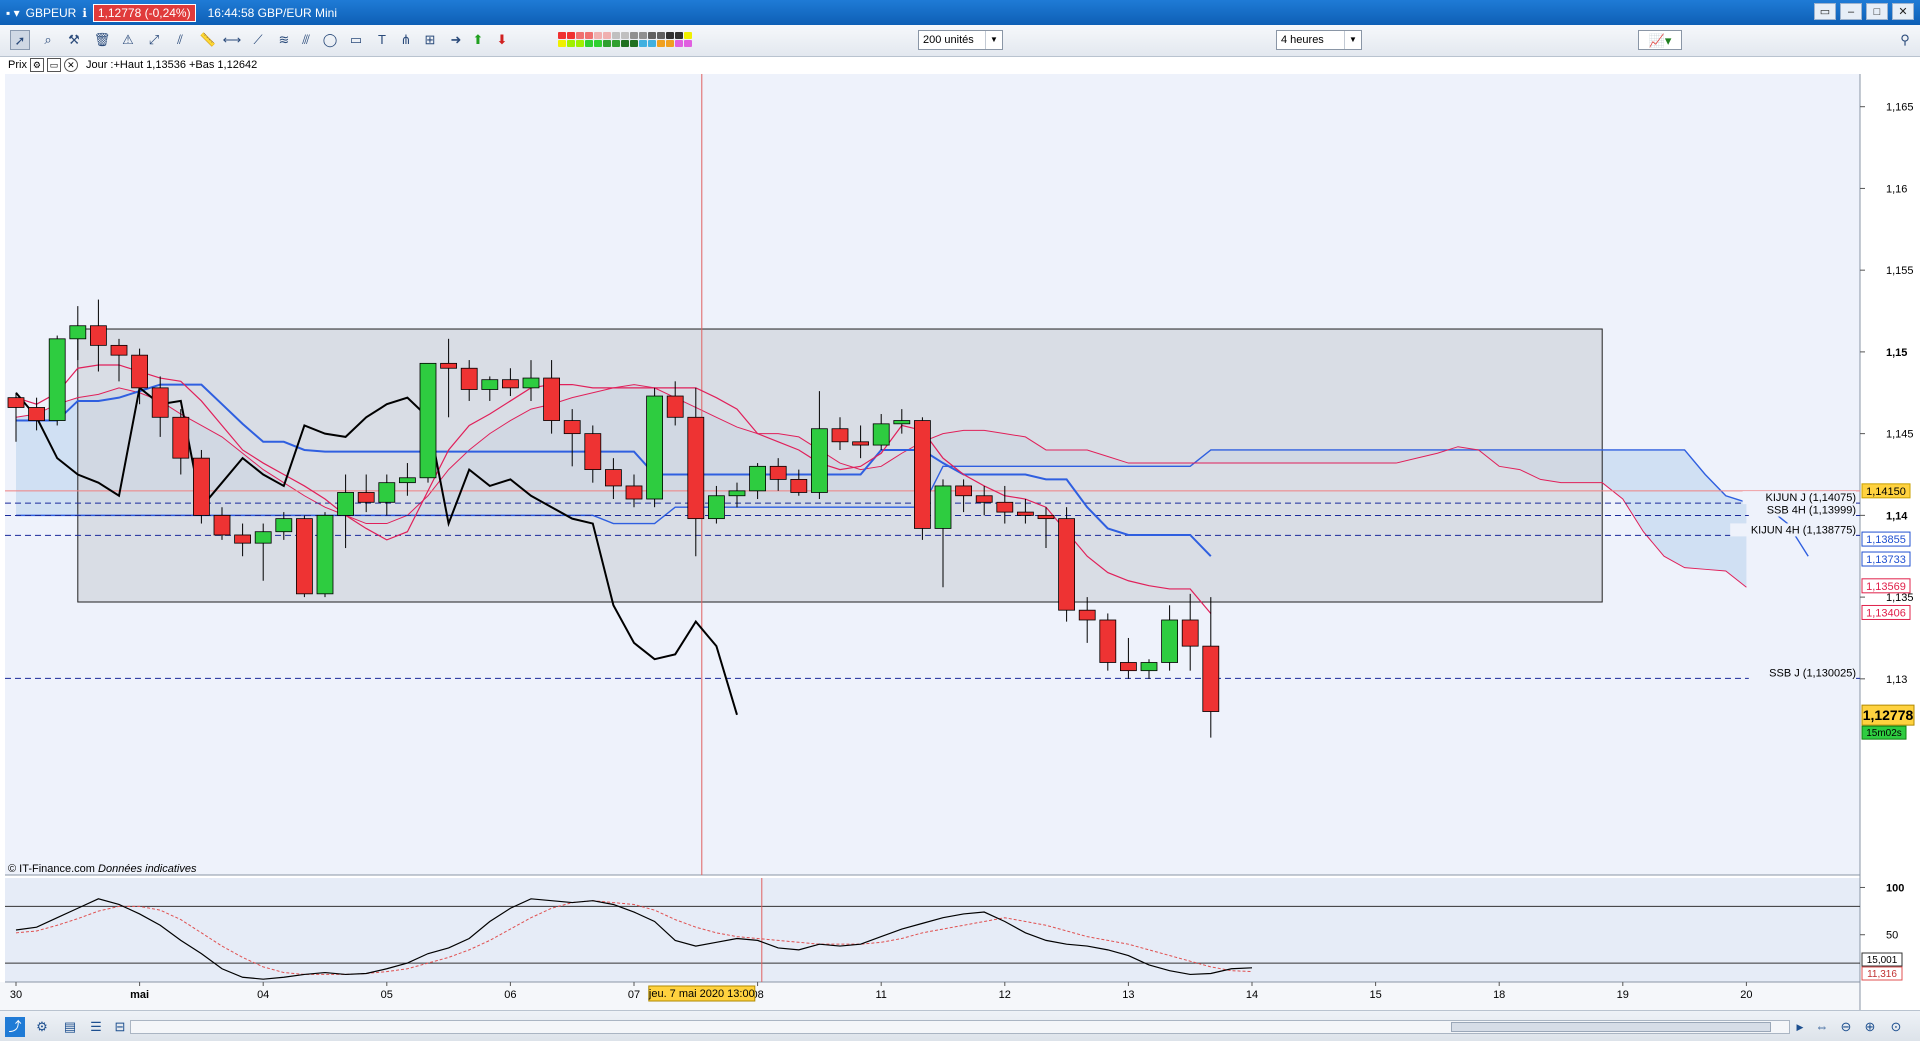 This screenshot has height=1041, width=1920. What do you see at coordinates (1800, 1027) in the screenshot?
I see `scroll-right-icon: ▶` at bounding box center [1800, 1027].